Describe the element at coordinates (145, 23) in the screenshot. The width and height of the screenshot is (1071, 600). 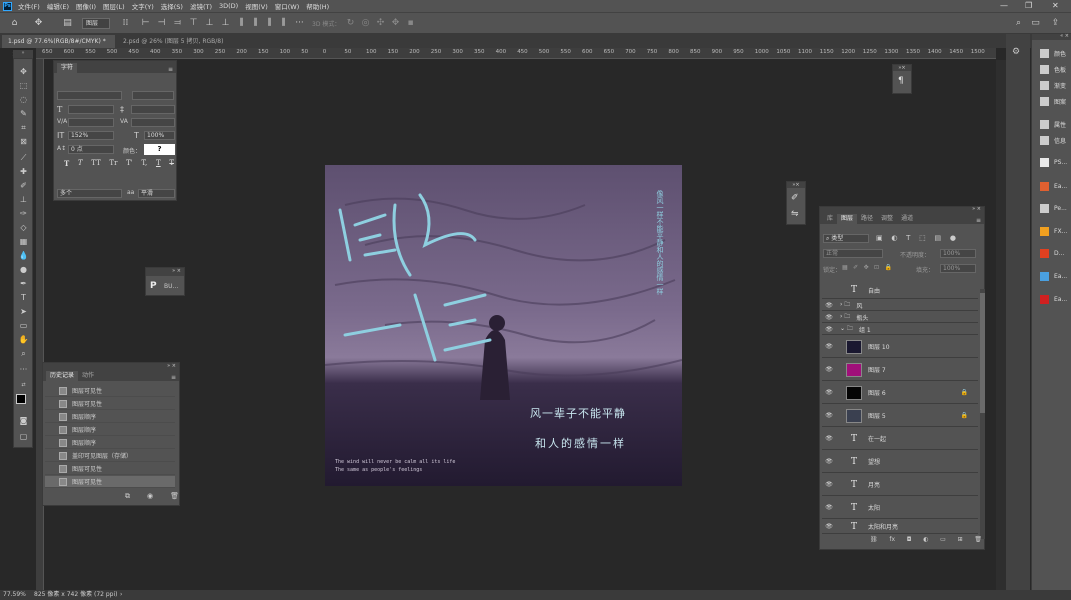
I see `align-left-icon: ⊢` at that location.